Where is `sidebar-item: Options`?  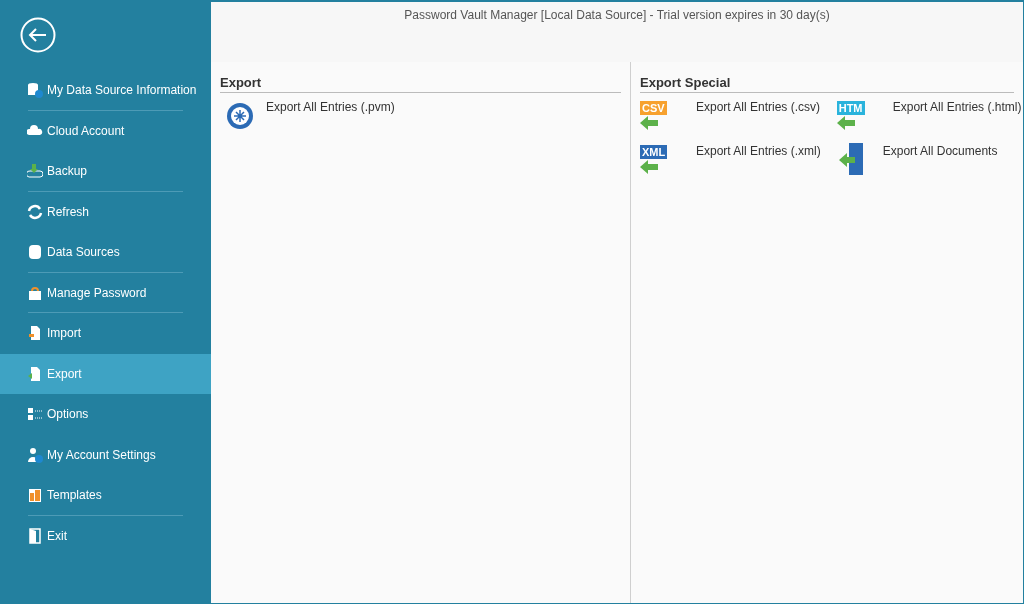 sidebar-item: Options is located at coordinates (105, 414).